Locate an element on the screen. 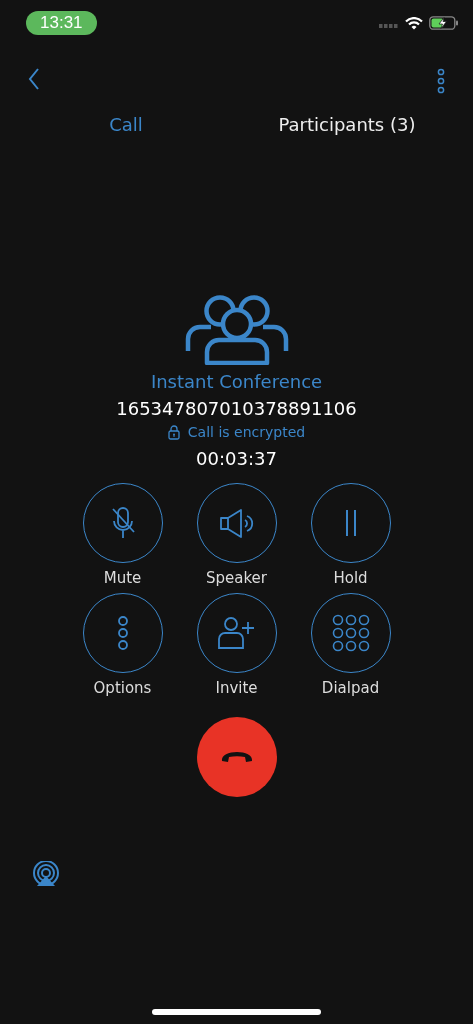  control-label: Options is located at coordinates (122, 688).